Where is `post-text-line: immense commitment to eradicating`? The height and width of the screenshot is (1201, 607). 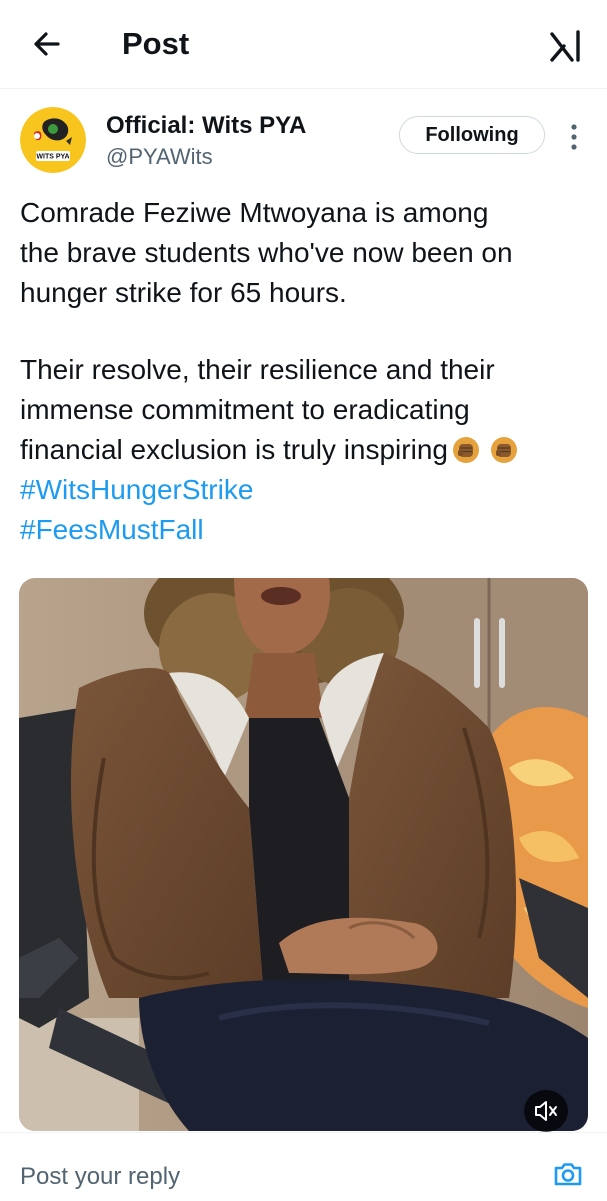 post-text-line: immense commitment to eradicating is located at coordinates (245, 409).